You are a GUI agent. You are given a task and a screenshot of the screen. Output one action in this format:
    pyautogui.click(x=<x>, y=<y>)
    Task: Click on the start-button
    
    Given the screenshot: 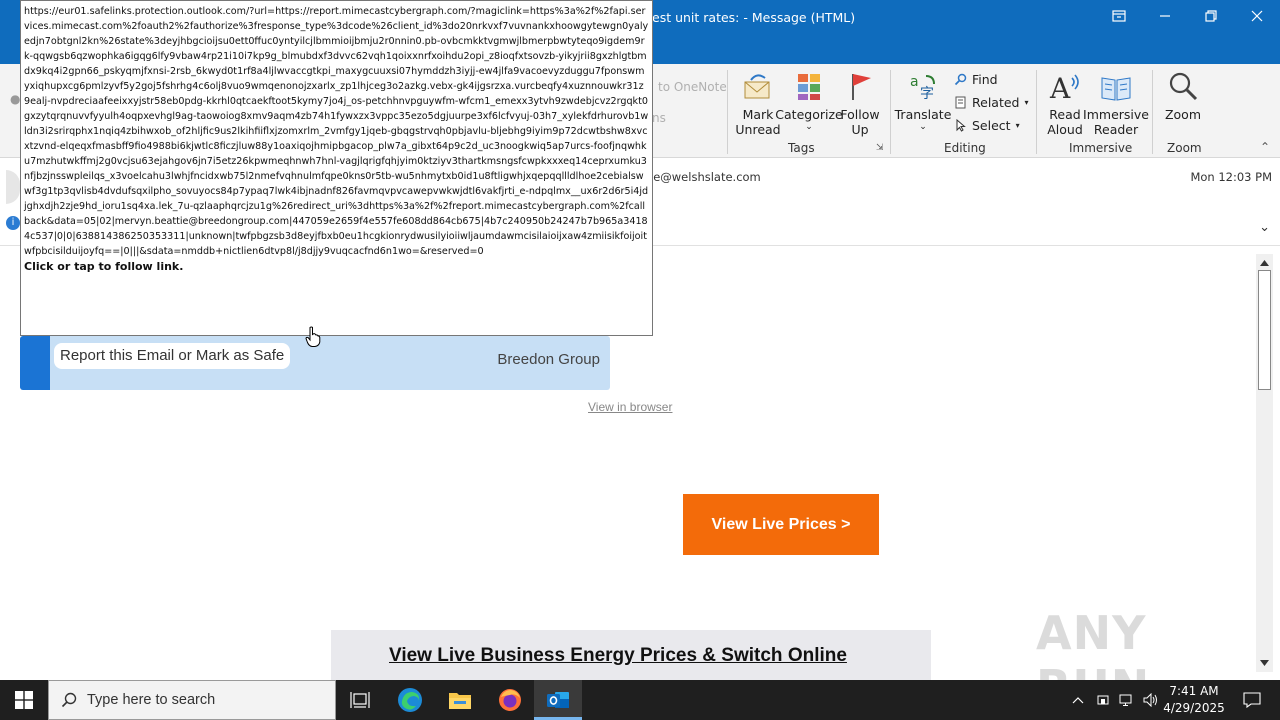 What is the action you would take?
    pyautogui.click(x=24, y=700)
    